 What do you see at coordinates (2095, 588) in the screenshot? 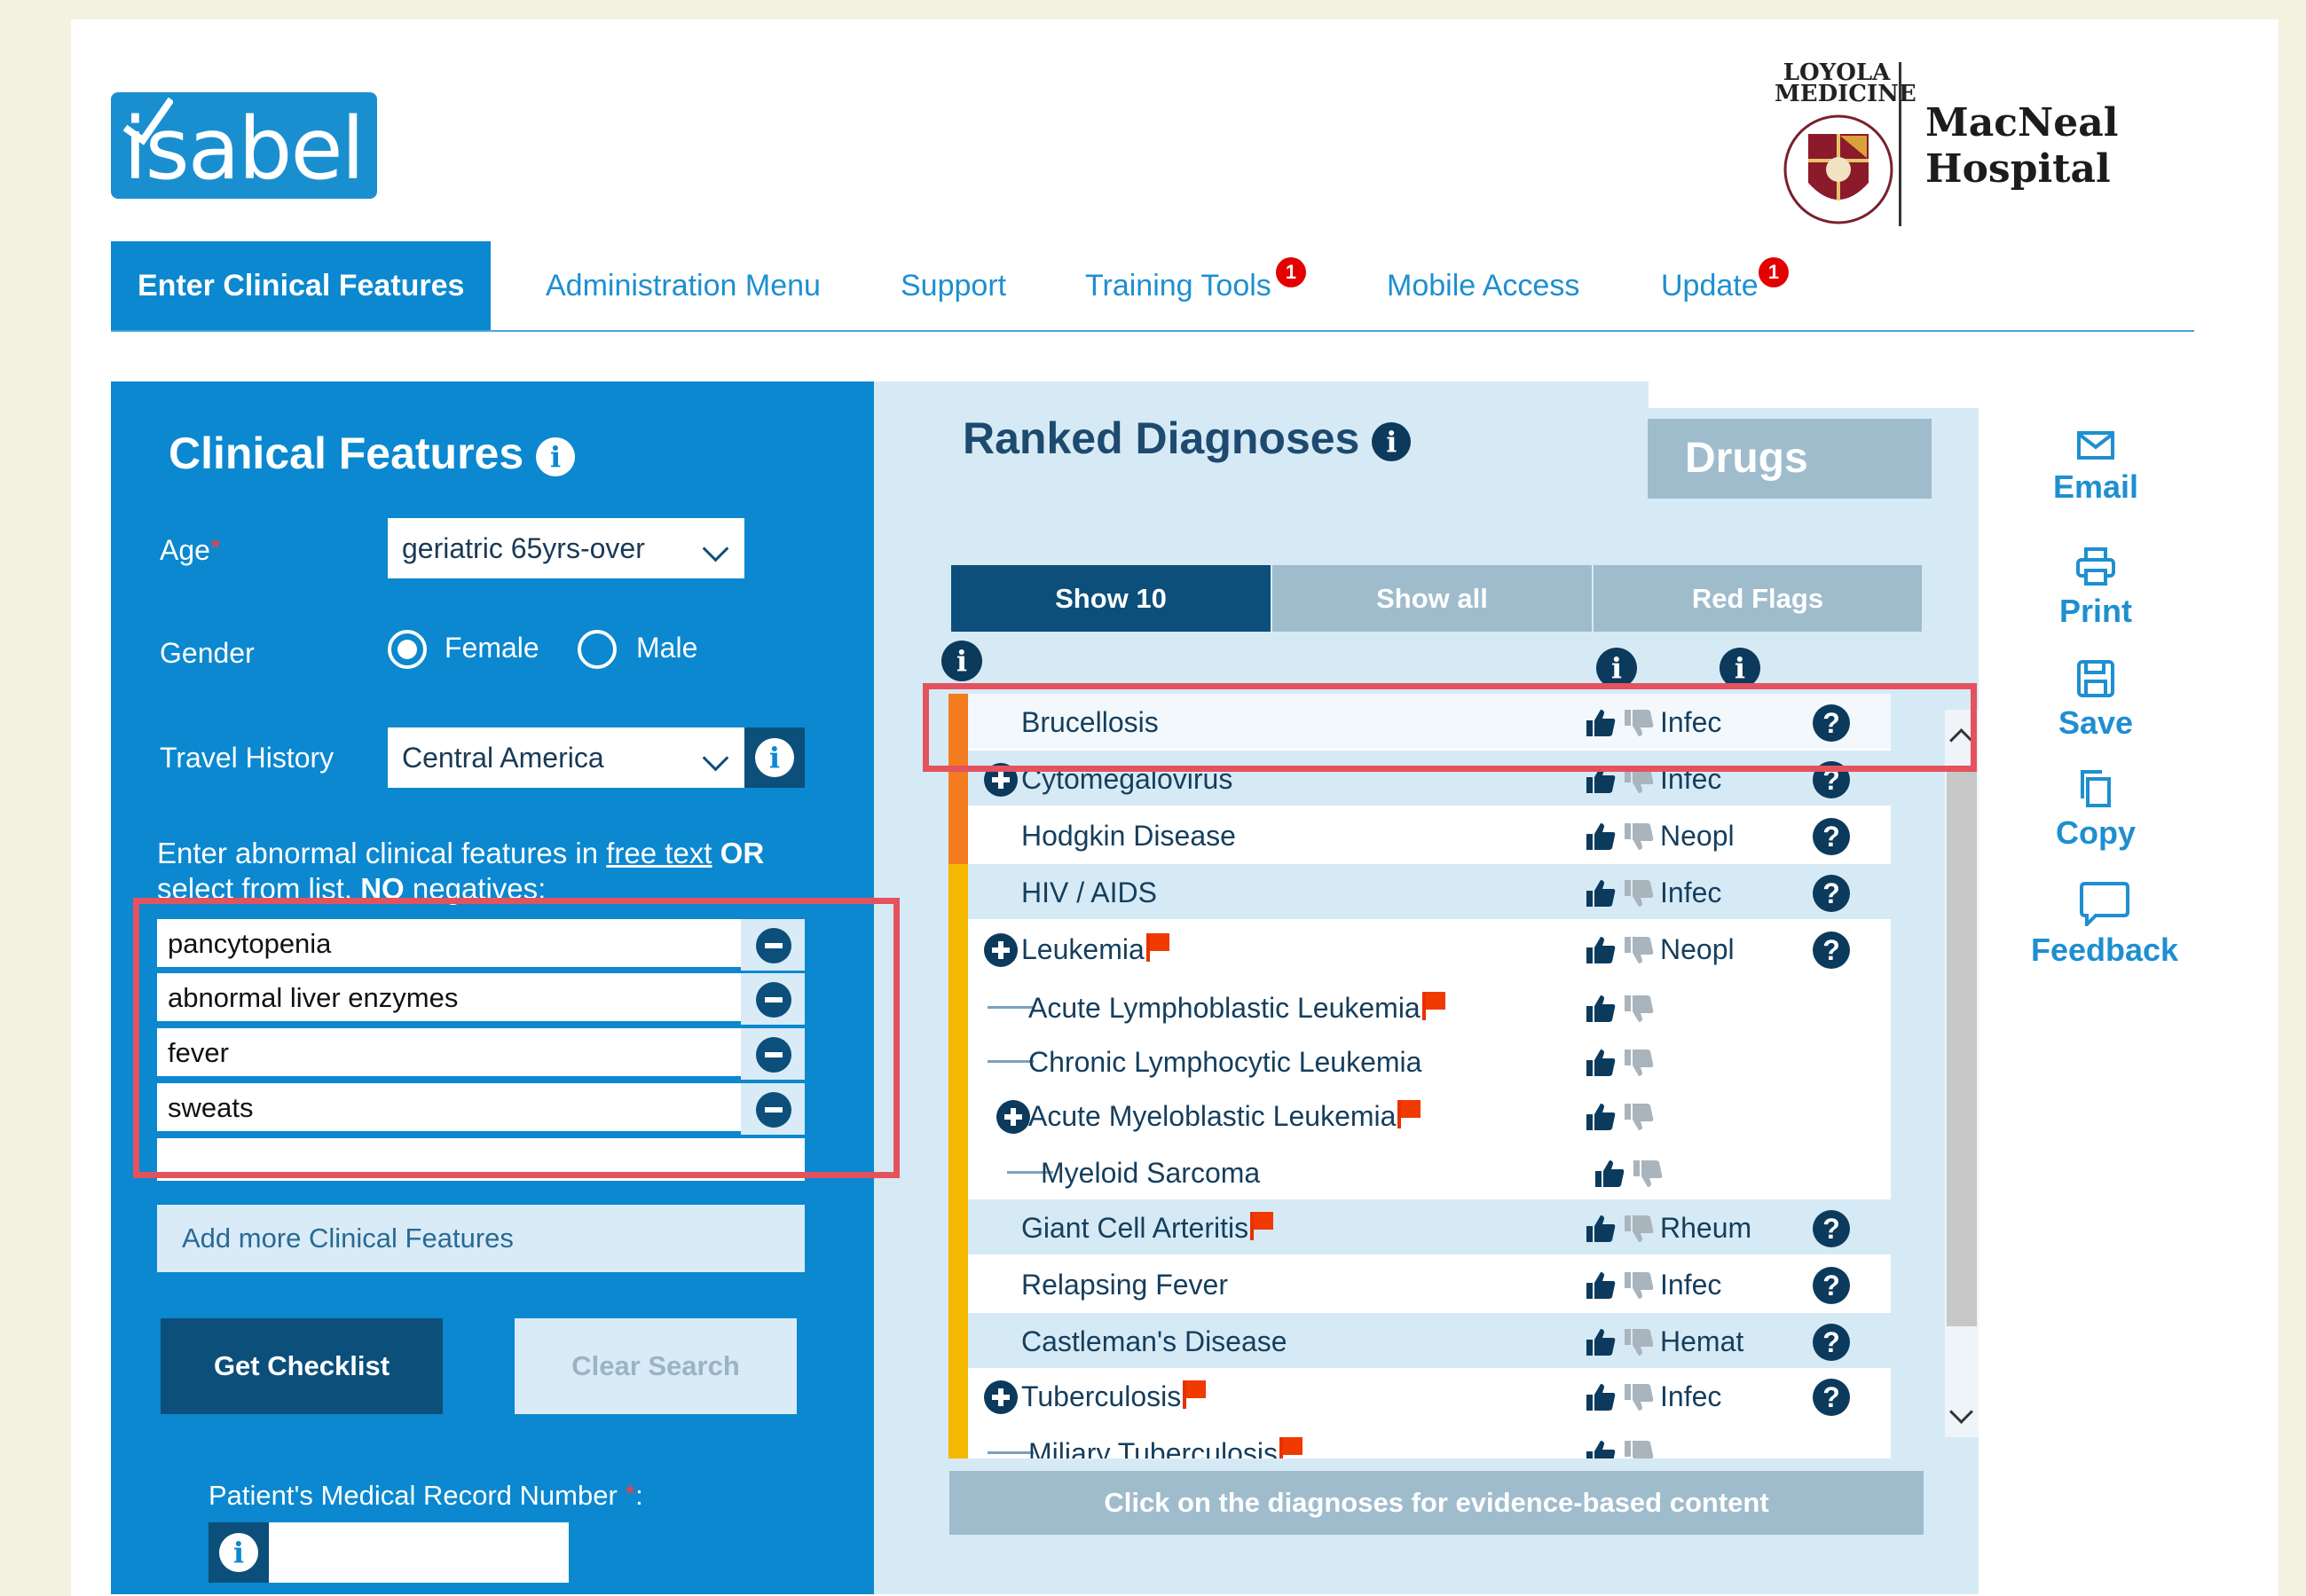
I see `print-action: Print` at bounding box center [2095, 588].